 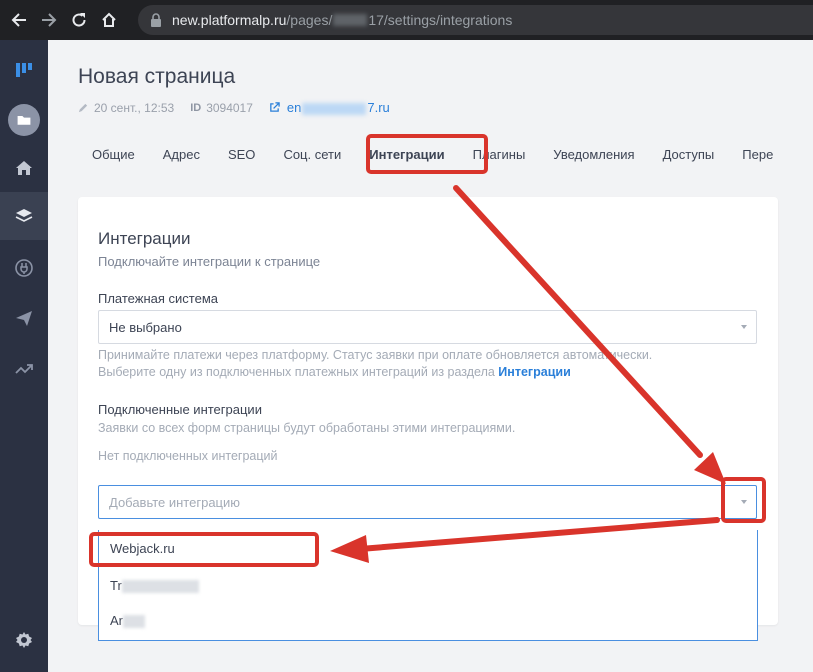 What do you see at coordinates (24, 268) in the screenshot?
I see `plug-icon` at bounding box center [24, 268].